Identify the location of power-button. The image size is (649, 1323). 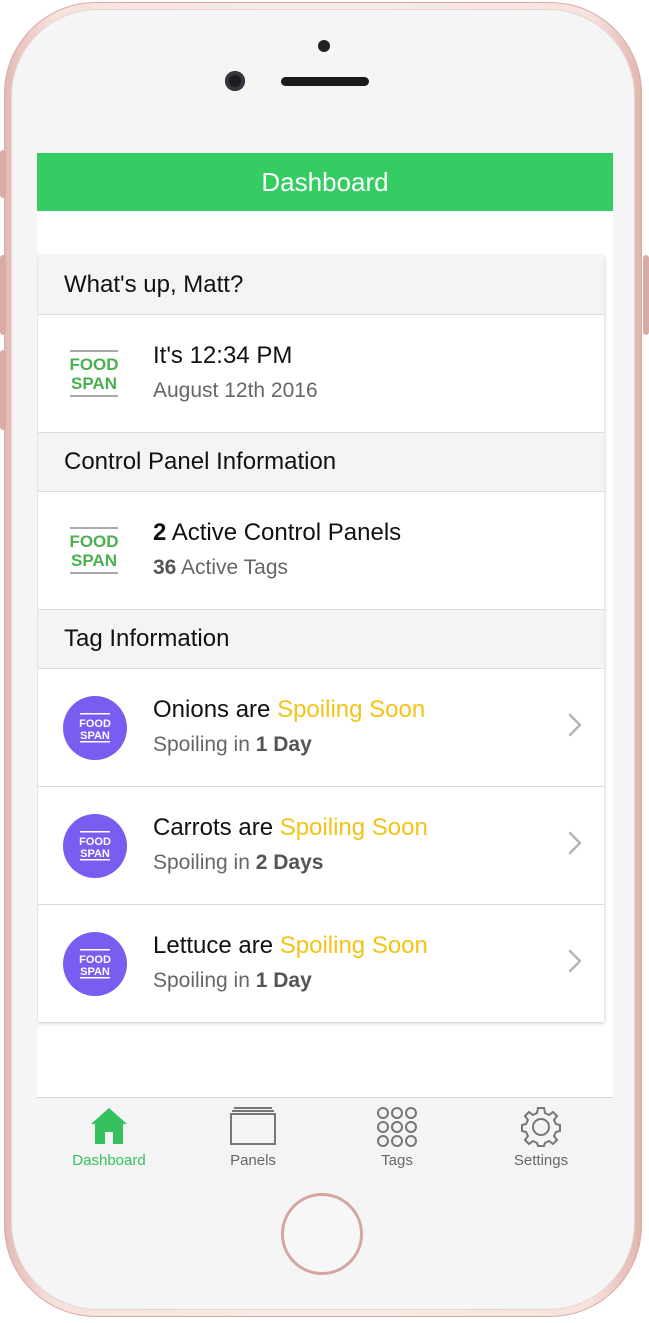
(646, 295).